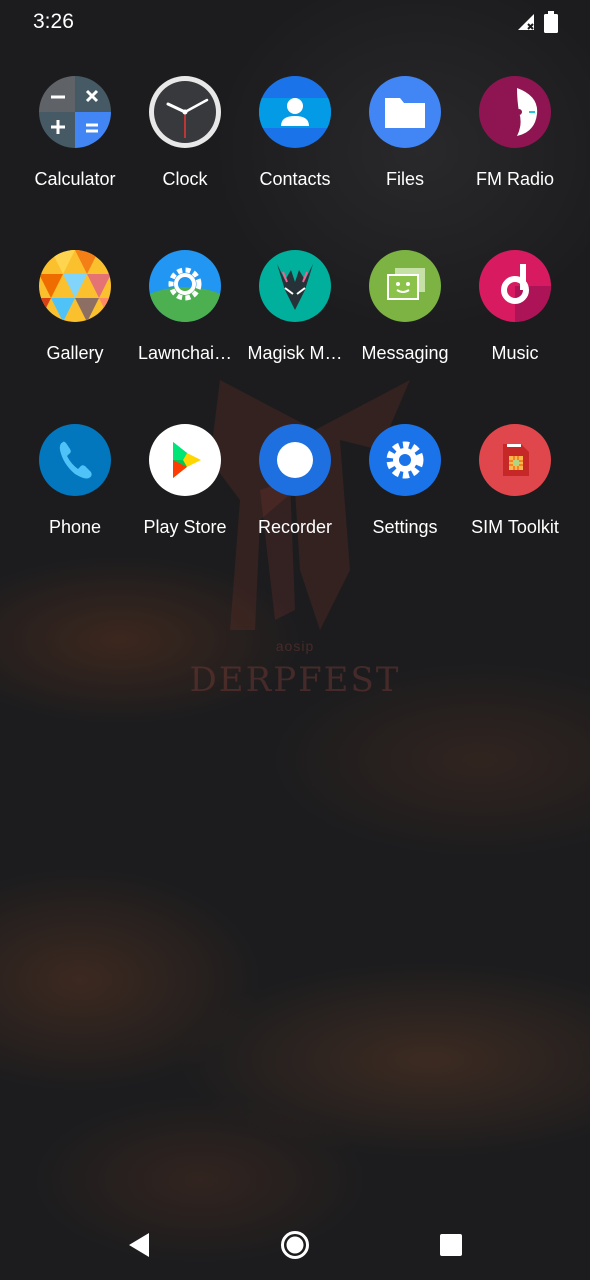  What do you see at coordinates (405, 353) in the screenshot?
I see `app-label: Messaging` at bounding box center [405, 353].